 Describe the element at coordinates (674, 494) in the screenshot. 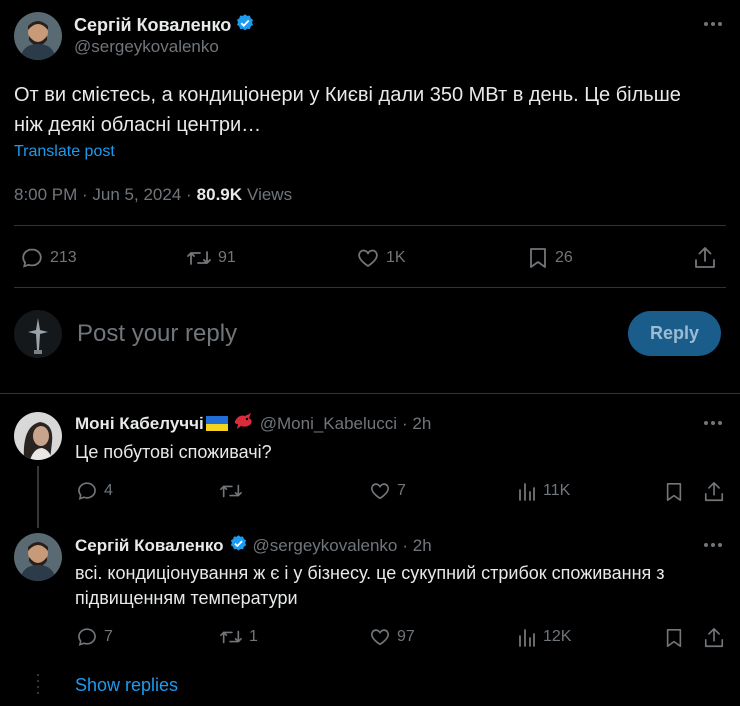

I see `reply-1-bookmark-icon` at that location.